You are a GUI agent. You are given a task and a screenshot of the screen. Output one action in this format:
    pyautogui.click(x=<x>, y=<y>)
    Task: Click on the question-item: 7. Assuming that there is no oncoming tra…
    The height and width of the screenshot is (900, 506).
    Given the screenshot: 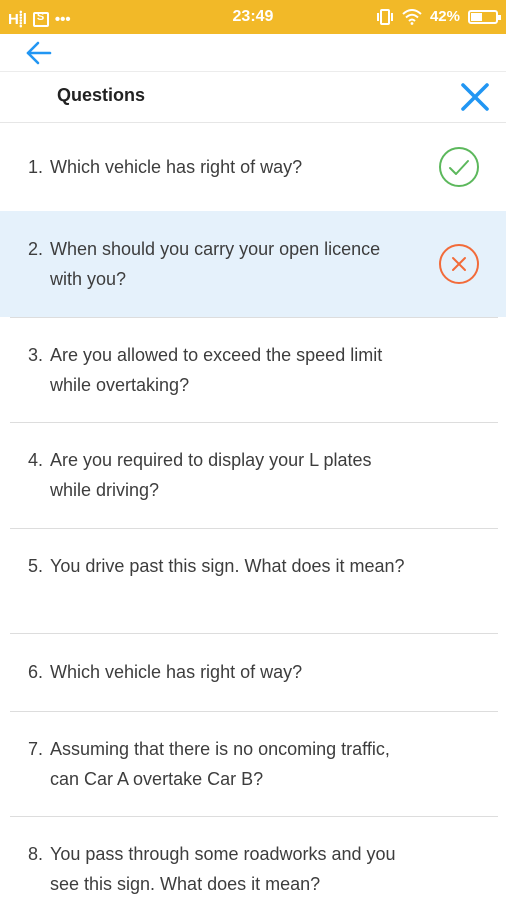 What is the action you would take?
    pyautogui.click(x=253, y=764)
    